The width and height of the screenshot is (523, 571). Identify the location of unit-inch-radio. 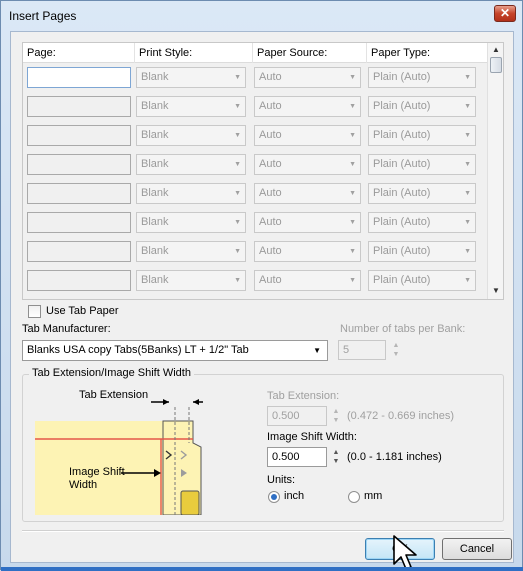
(274, 497).